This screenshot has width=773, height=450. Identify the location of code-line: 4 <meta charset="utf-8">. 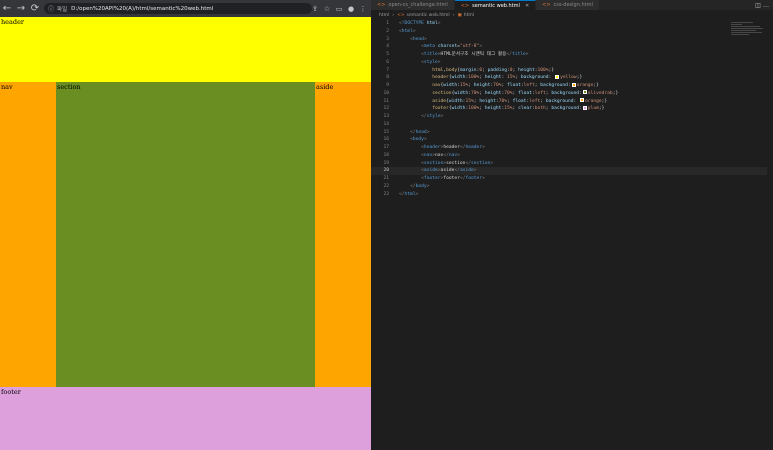
(572, 47).